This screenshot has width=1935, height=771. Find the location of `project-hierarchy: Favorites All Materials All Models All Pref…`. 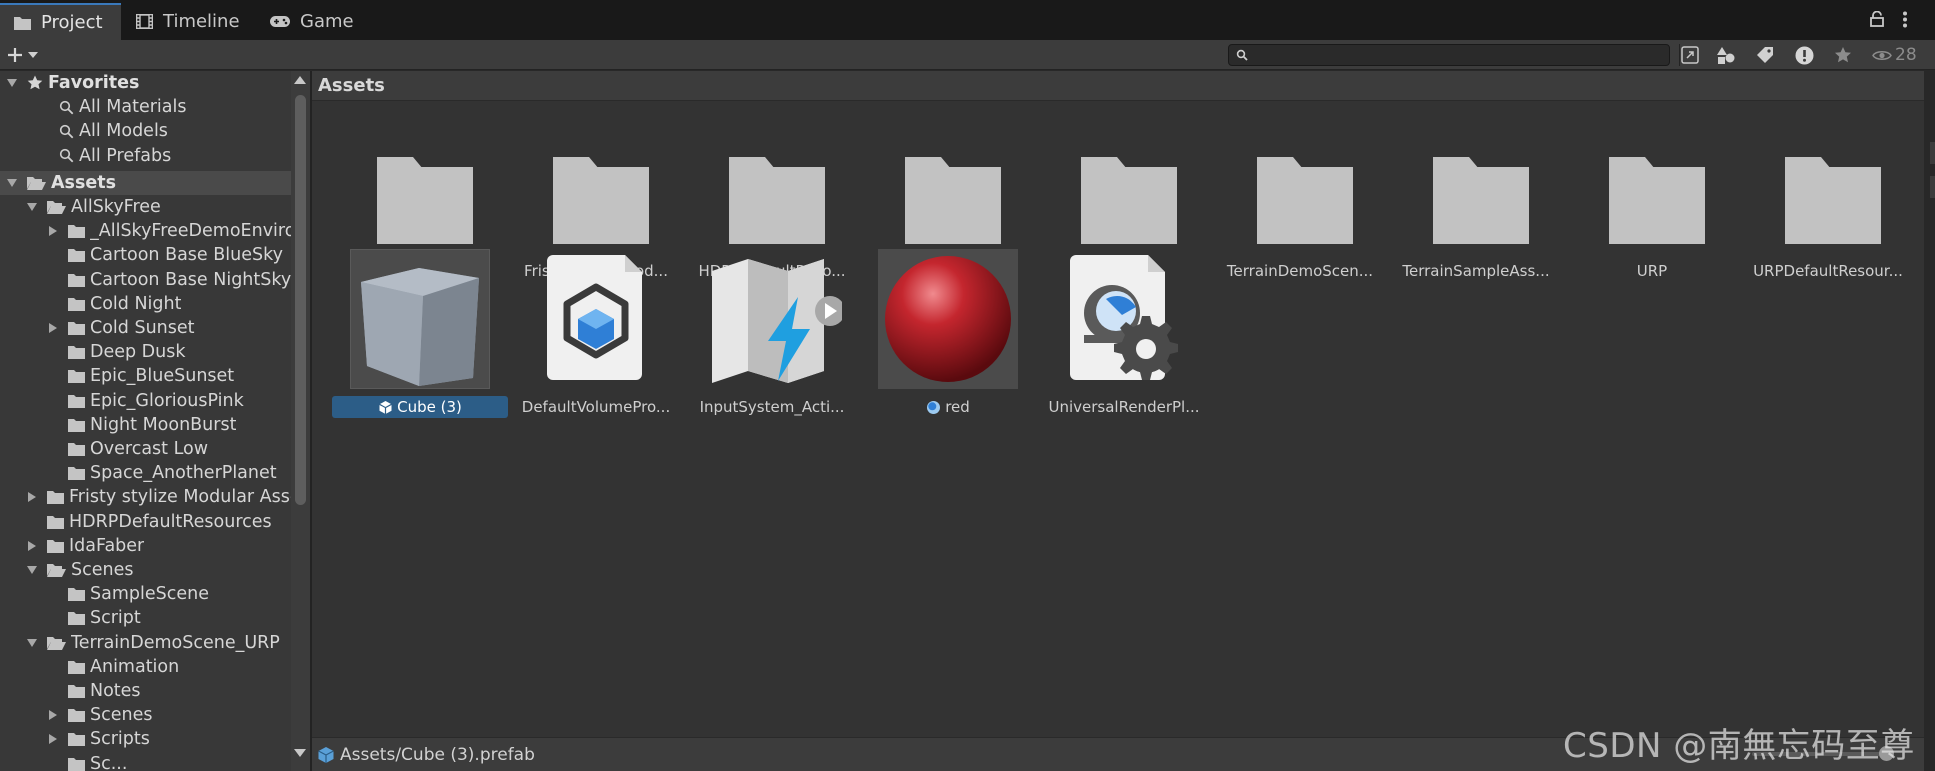

project-hierarchy: Favorites All Materials All Models All Pref… is located at coordinates (145, 421).